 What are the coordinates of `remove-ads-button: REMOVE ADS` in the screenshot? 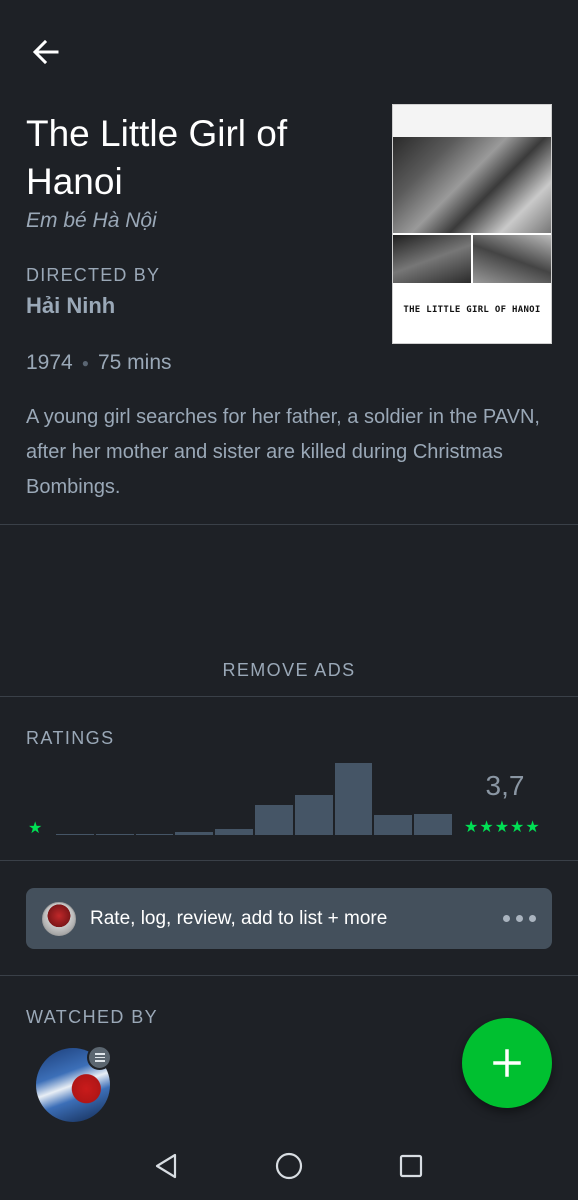 It's located at (289, 670).